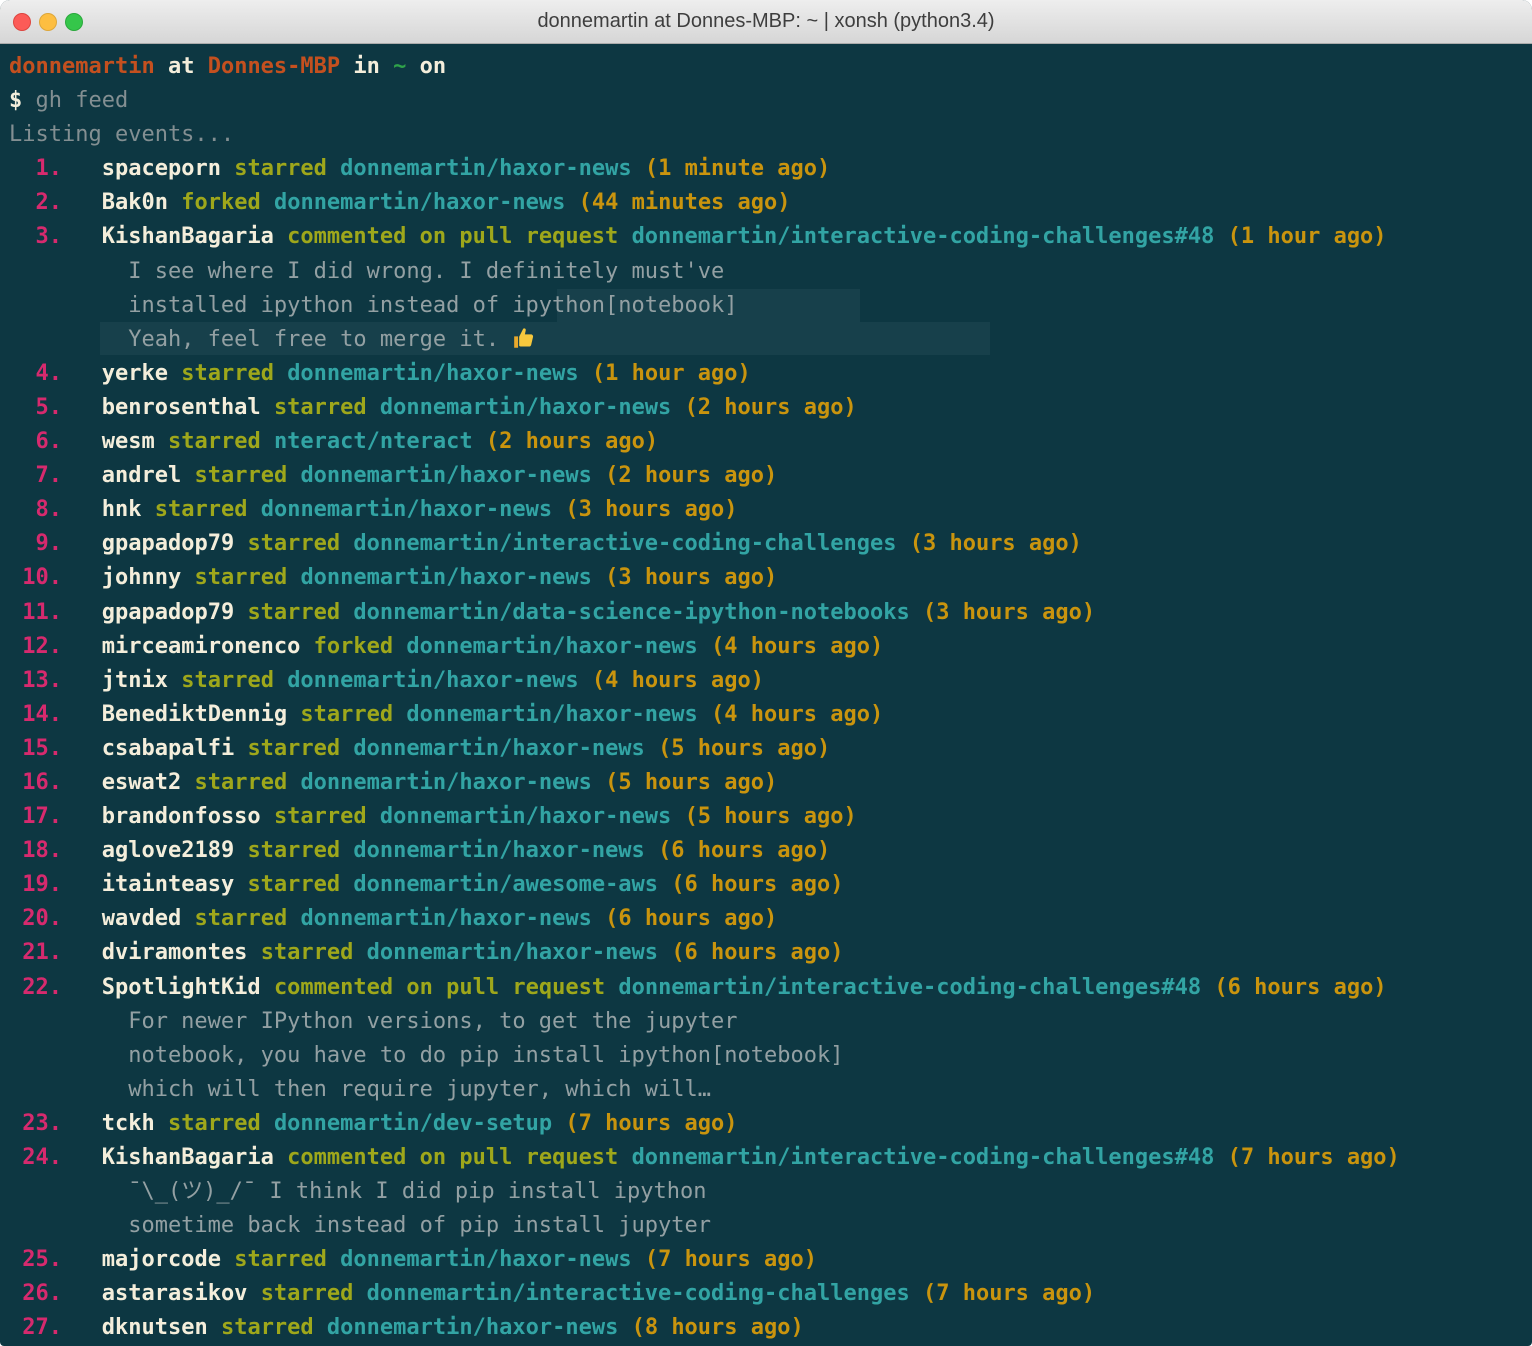  I want to click on event-number: 25., so click(35, 1260).